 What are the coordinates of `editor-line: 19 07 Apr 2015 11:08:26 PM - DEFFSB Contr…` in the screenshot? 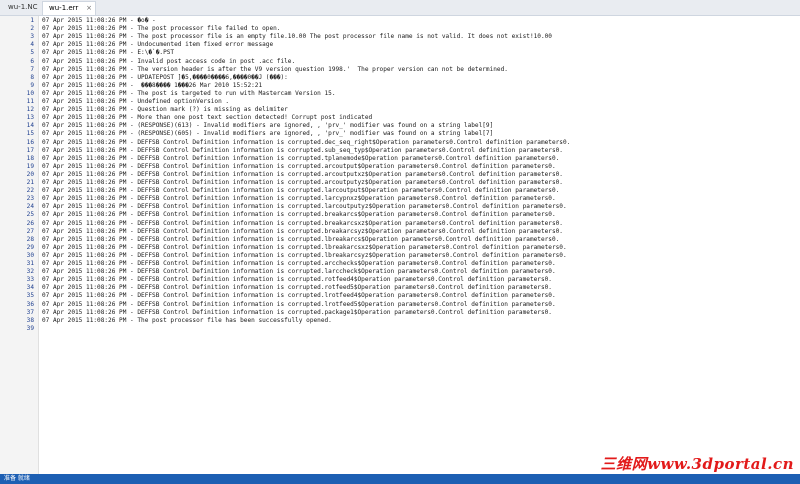 It's located at (400, 167).